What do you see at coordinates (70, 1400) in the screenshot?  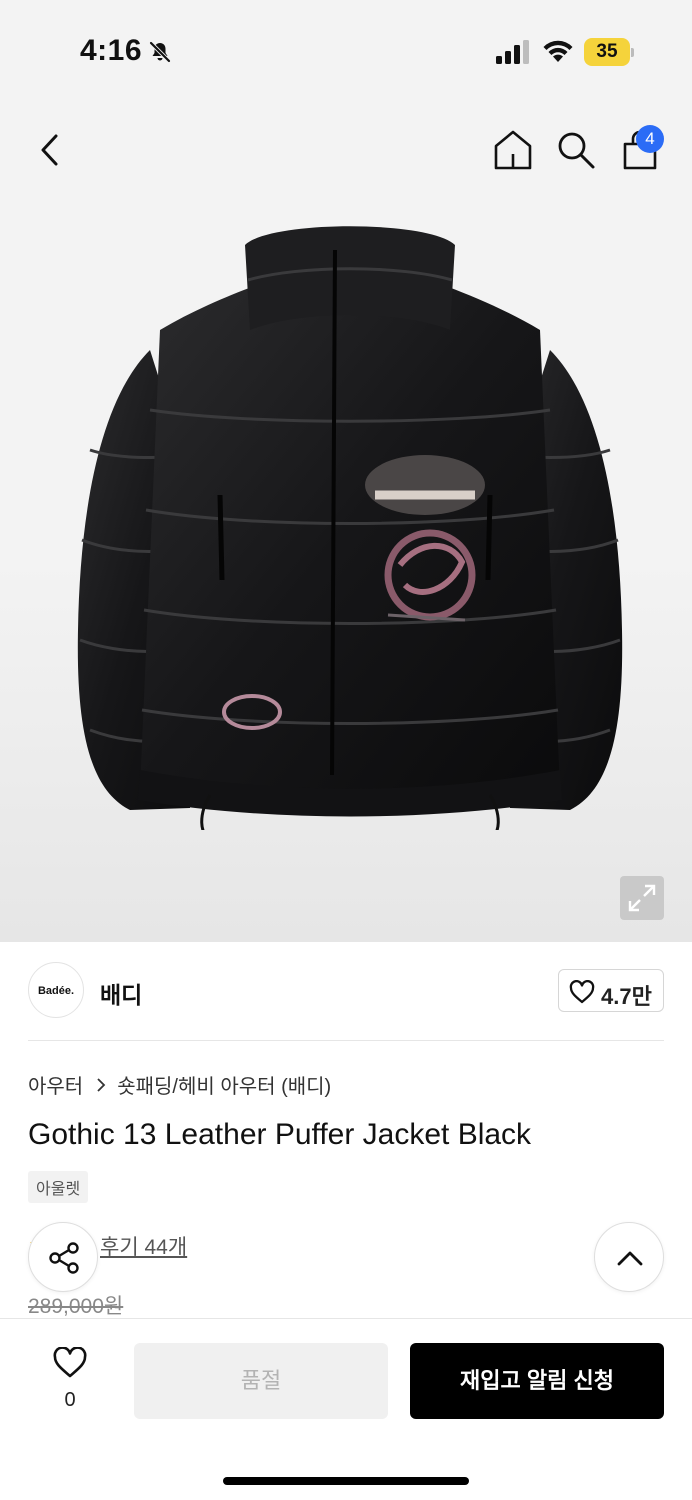 I see `wishlist-count: 0` at bounding box center [70, 1400].